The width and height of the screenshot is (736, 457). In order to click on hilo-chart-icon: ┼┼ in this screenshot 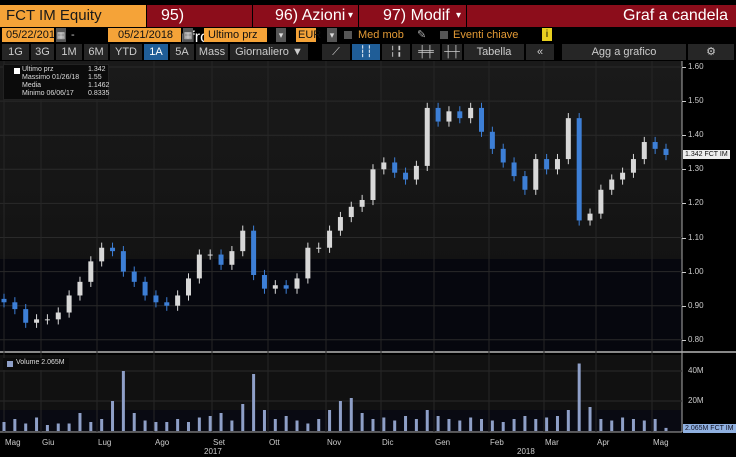, I will do `click(452, 52)`.